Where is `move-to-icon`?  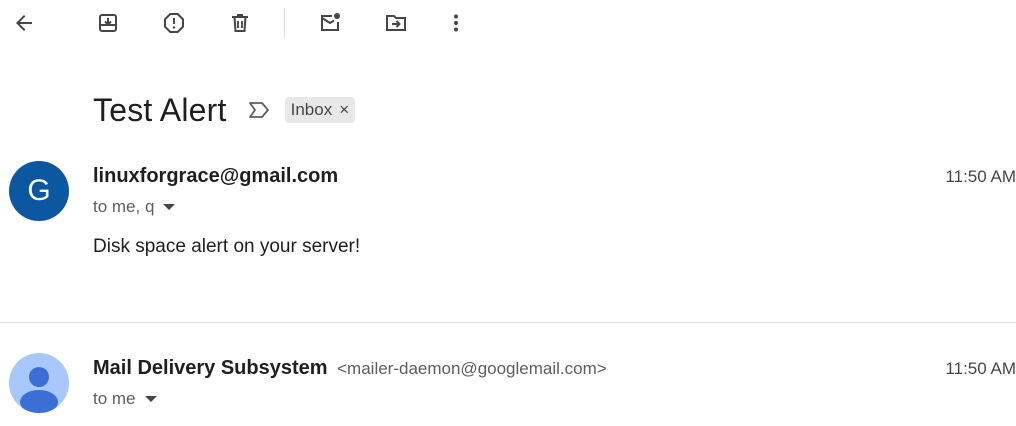 move-to-icon is located at coordinates (396, 23).